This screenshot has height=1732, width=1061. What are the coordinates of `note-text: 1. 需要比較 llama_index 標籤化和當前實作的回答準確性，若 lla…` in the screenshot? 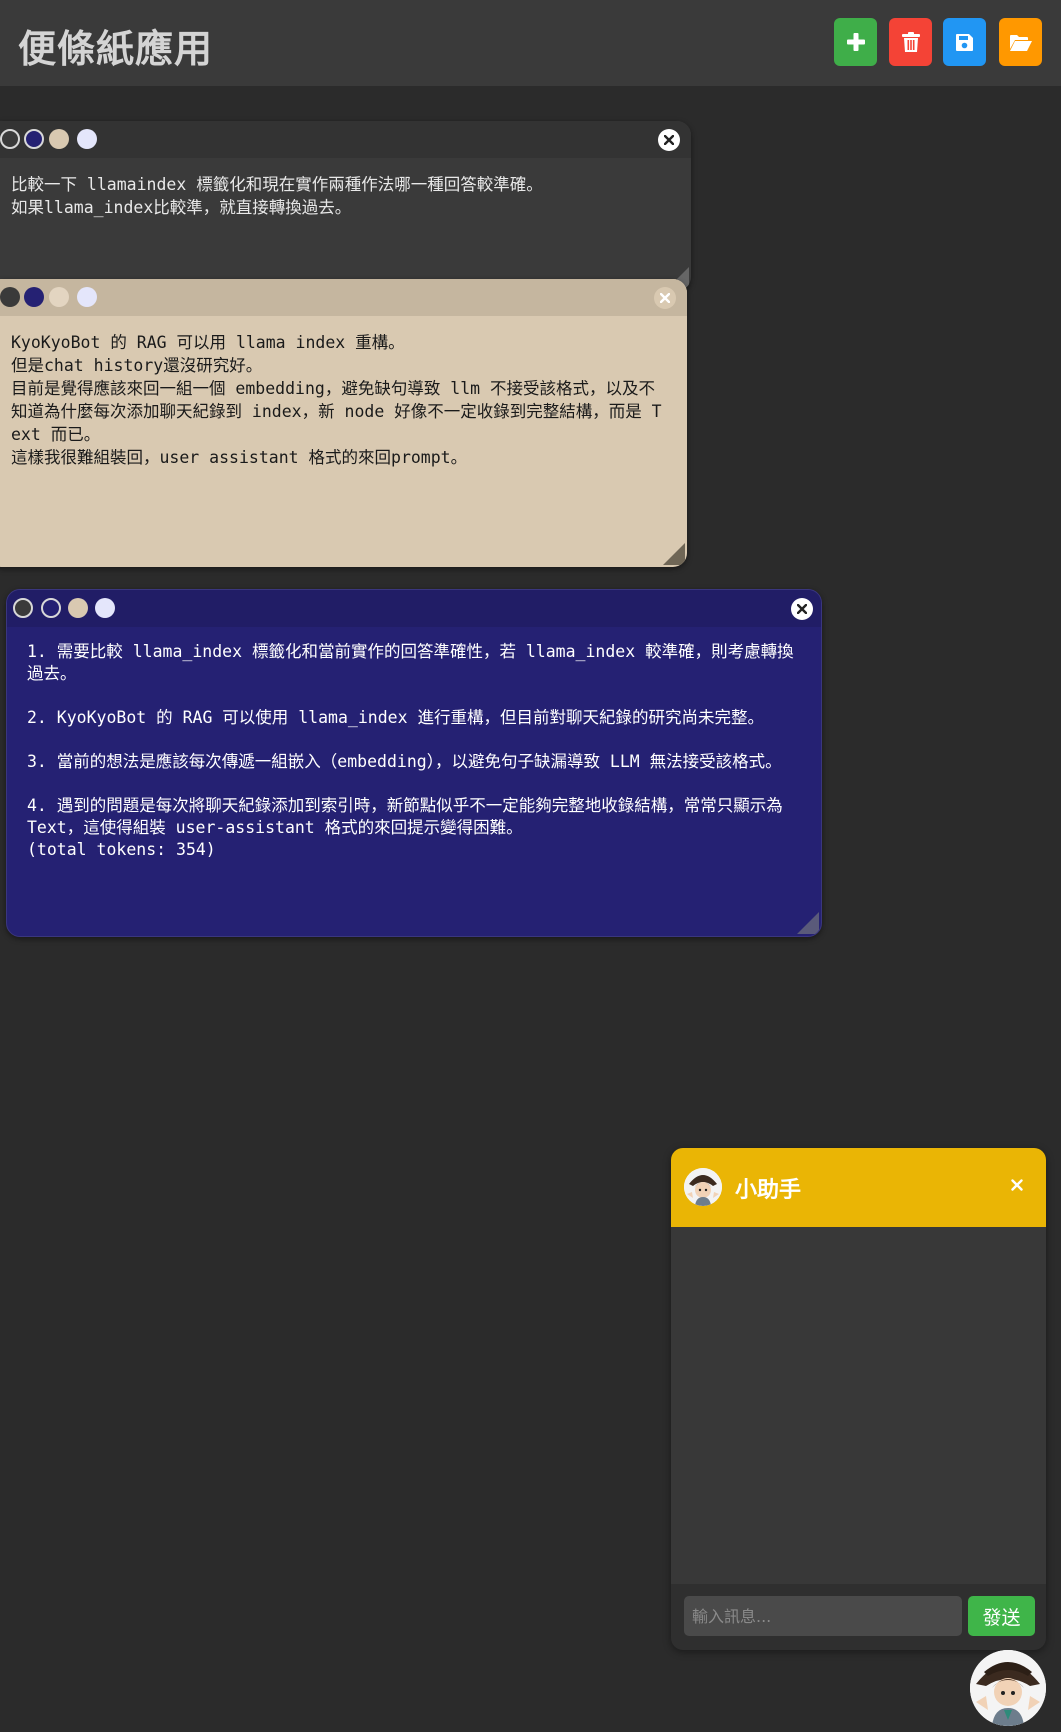 It's located at (414, 751).